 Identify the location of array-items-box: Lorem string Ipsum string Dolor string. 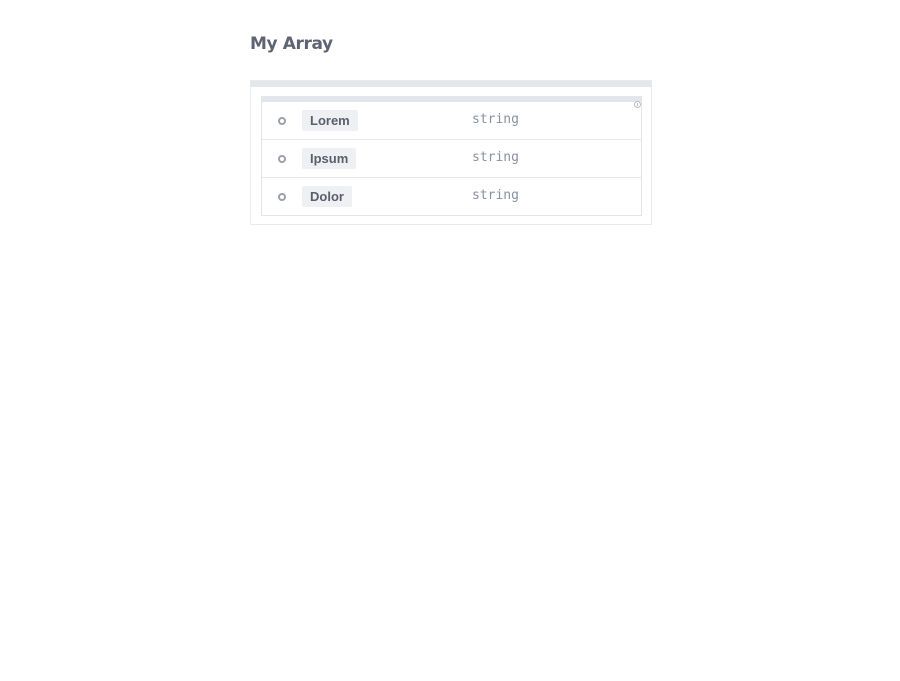
(451, 156).